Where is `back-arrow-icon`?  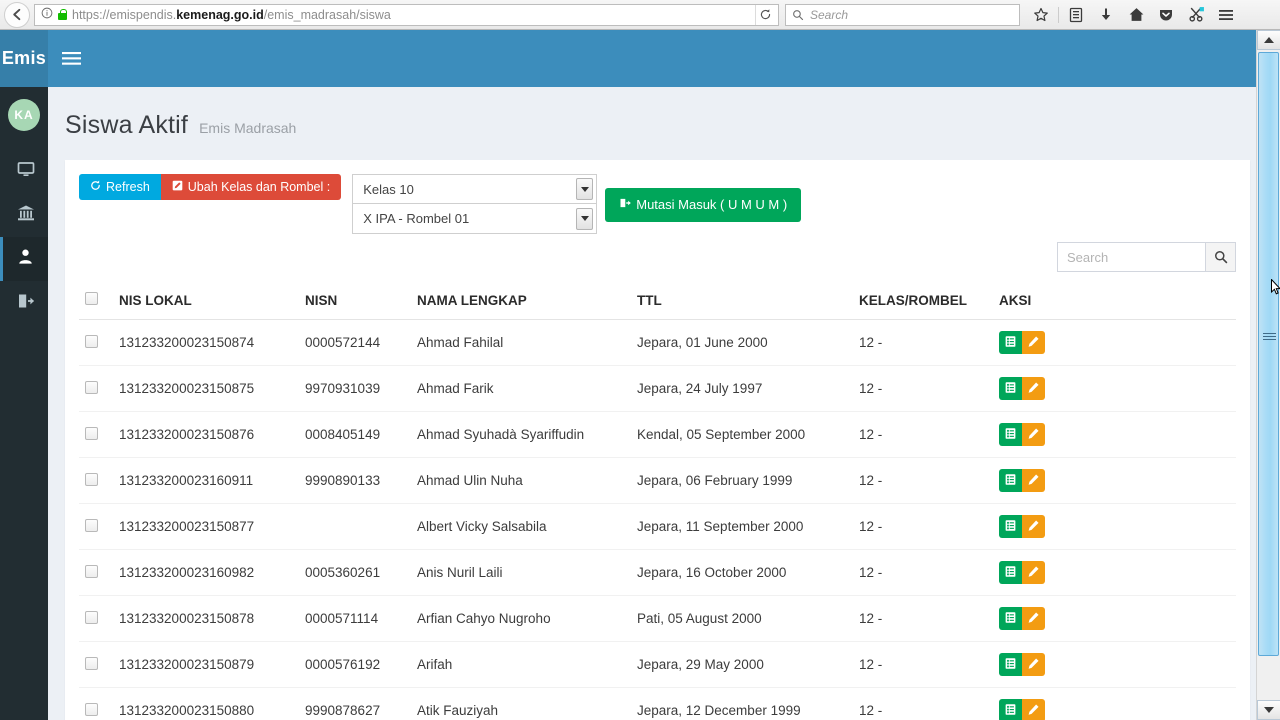 back-arrow-icon is located at coordinates (17, 14).